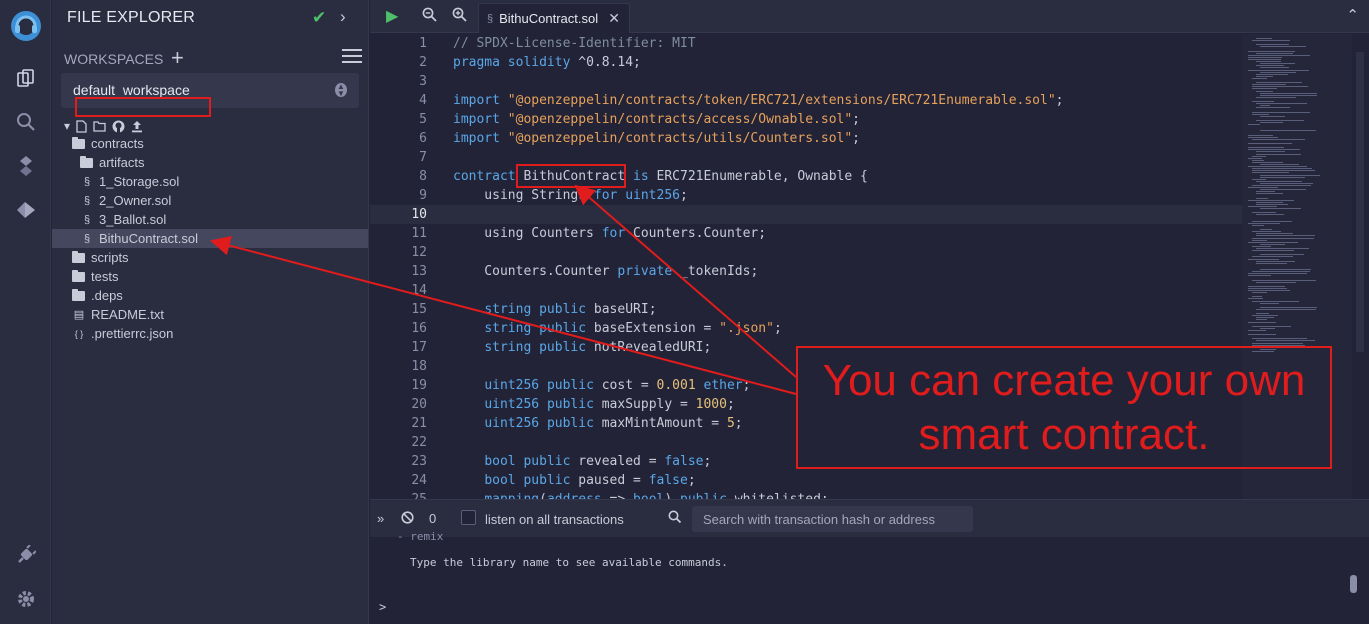 This screenshot has width=1369, height=624. What do you see at coordinates (653, 328) in the screenshot?
I see `code-token: baseExtension =` at bounding box center [653, 328].